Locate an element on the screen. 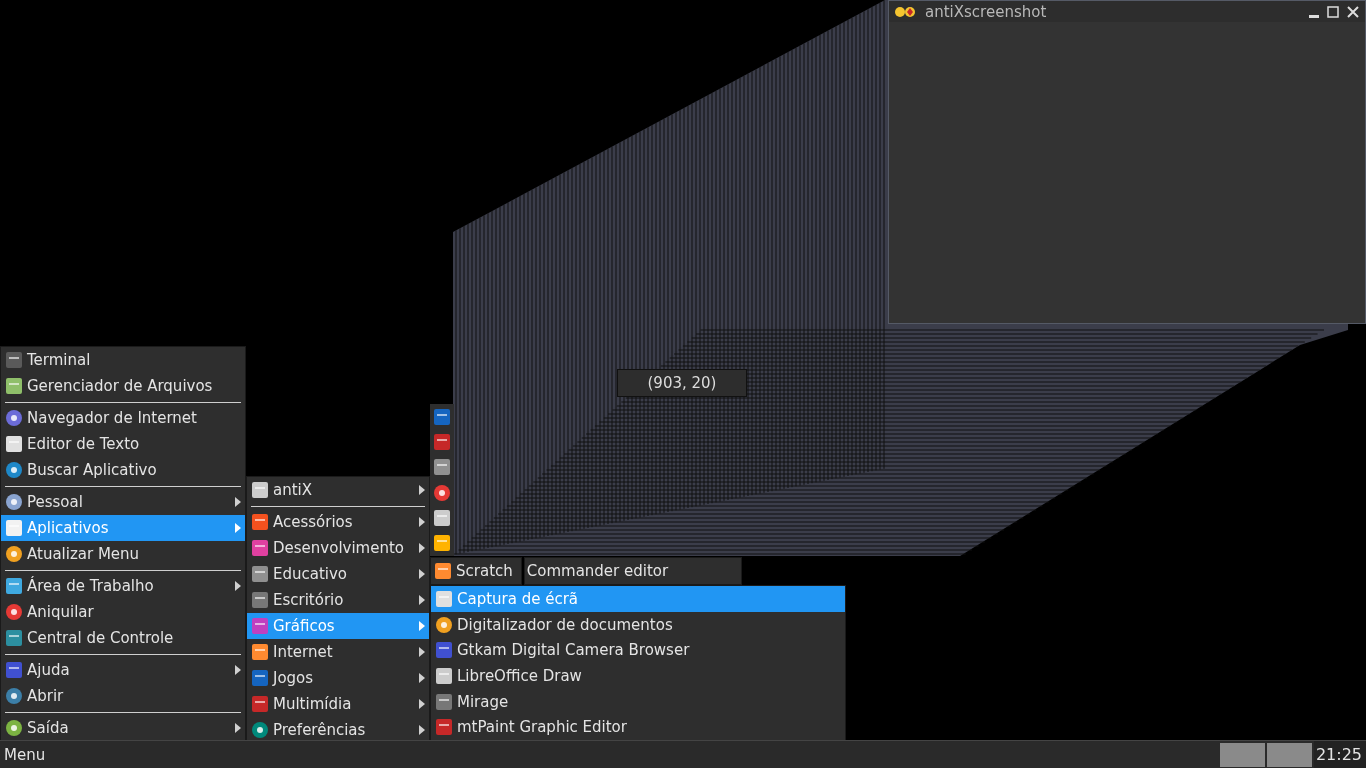 The width and height of the screenshot is (1366, 768). close-icon is located at coordinates (1353, 11).